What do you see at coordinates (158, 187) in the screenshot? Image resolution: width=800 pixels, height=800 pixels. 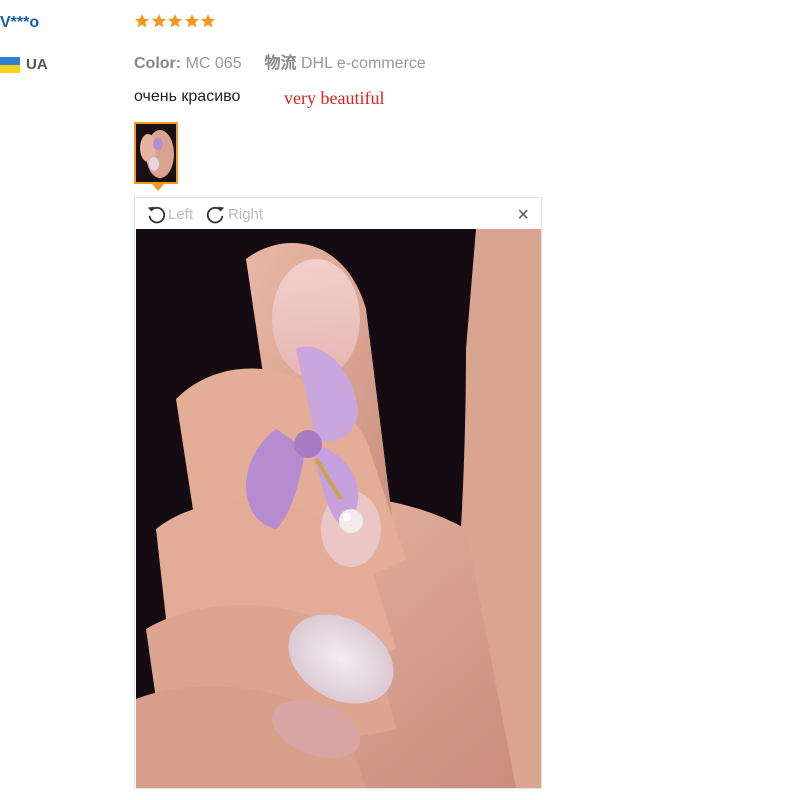 I see `thumbnail-pointer` at bounding box center [158, 187].